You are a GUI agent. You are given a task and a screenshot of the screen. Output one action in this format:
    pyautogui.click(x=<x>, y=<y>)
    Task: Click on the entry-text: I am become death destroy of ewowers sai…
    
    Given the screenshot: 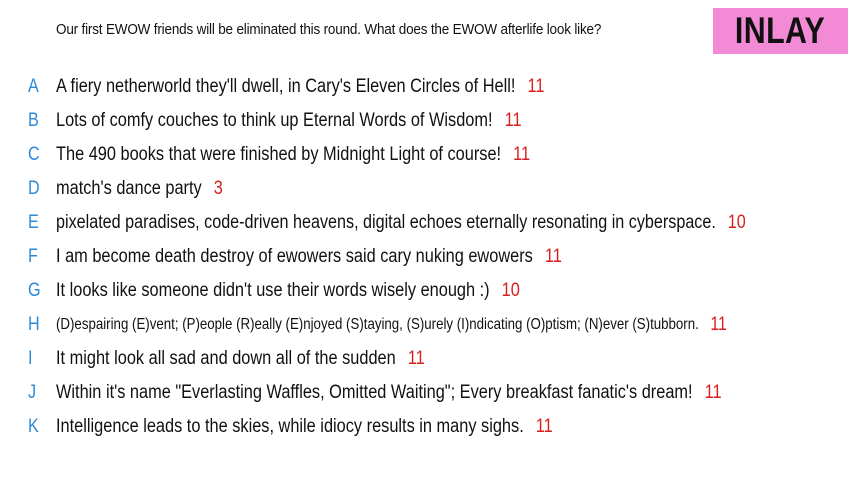 What is the action you would take?
    pyautogui.click(x=294, y=256)
    